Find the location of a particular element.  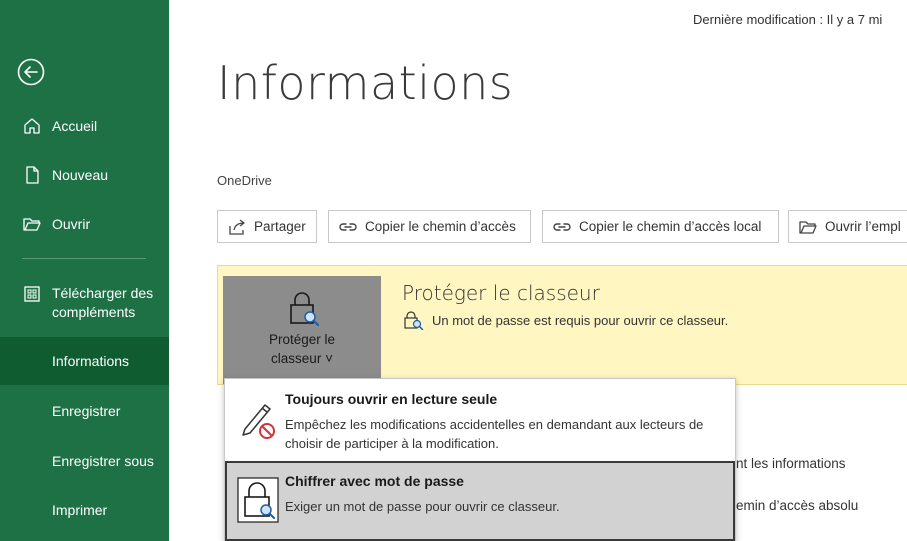

protect-label-line2: classeur ˅ is located at coordinates (302, 358).